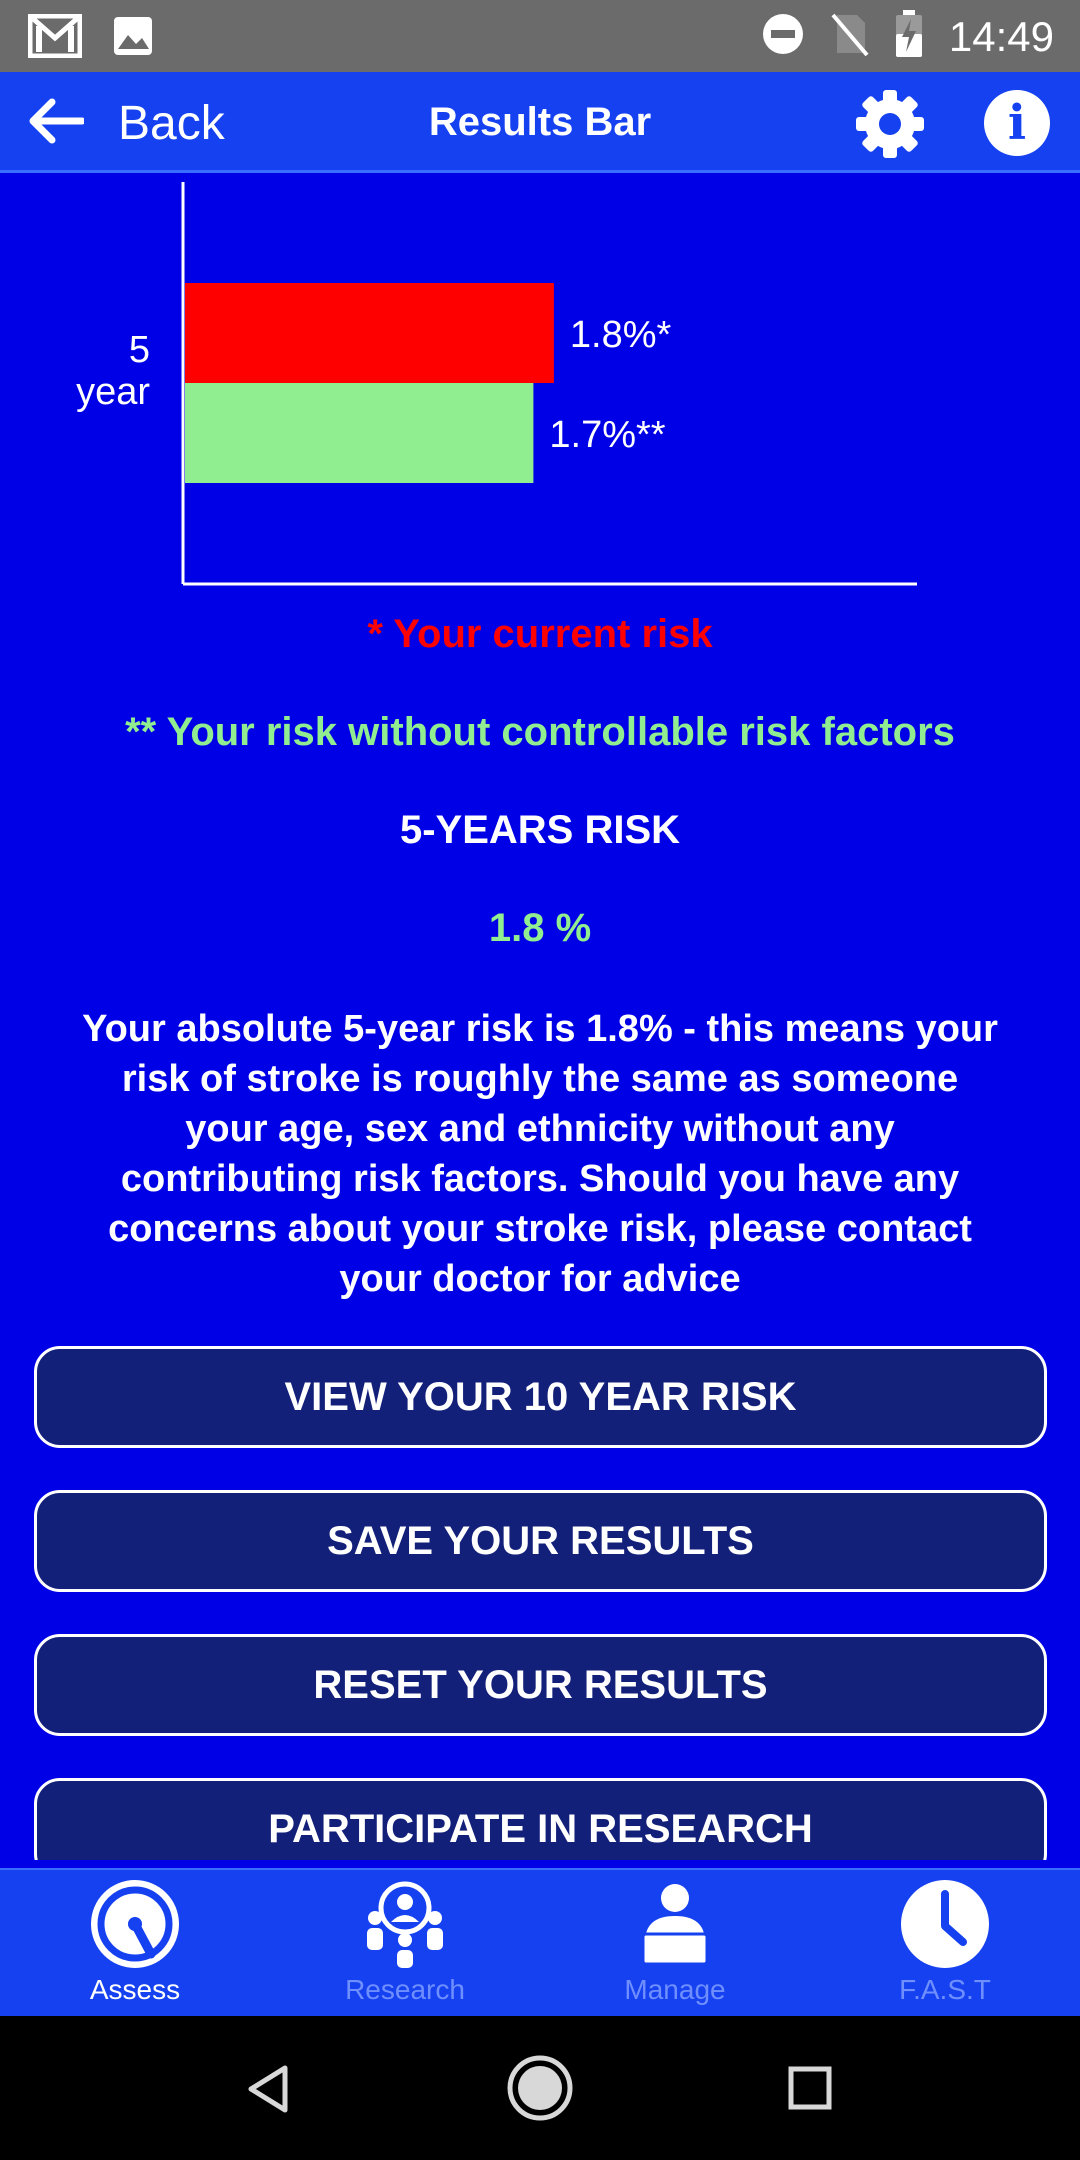  What do you see at coordinates (540, 634) in the screenshot?
I see `legend-current-risk: * Your current risk` at bounding box center [540, 634].